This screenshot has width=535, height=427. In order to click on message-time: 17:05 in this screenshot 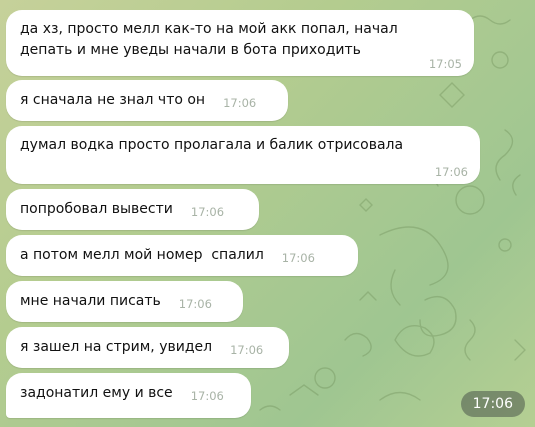, I will do `click(445, 64)`.